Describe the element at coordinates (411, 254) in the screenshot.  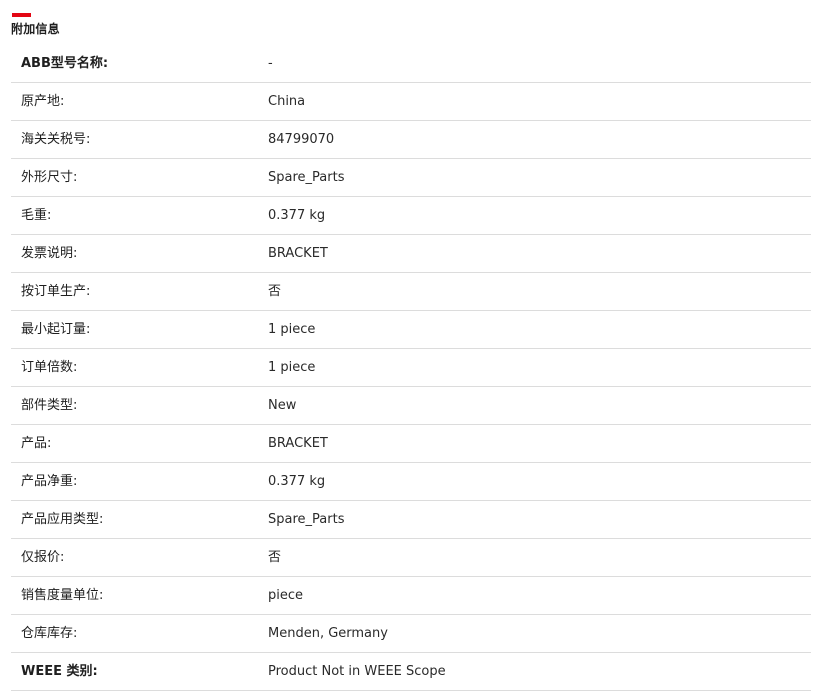
I see `table-row: 发票说明: BRACKET` at that location.